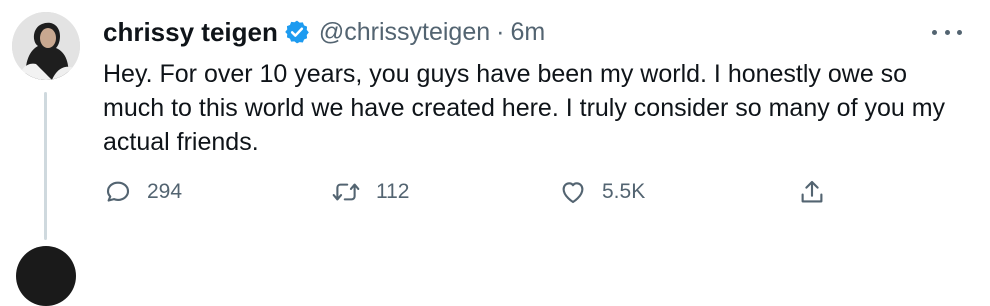 The height and width of the screenshot is (306, 990). I want to click on tweet-header: chrissy teigen @chrissyteigen · 6m, so click(324, 32).